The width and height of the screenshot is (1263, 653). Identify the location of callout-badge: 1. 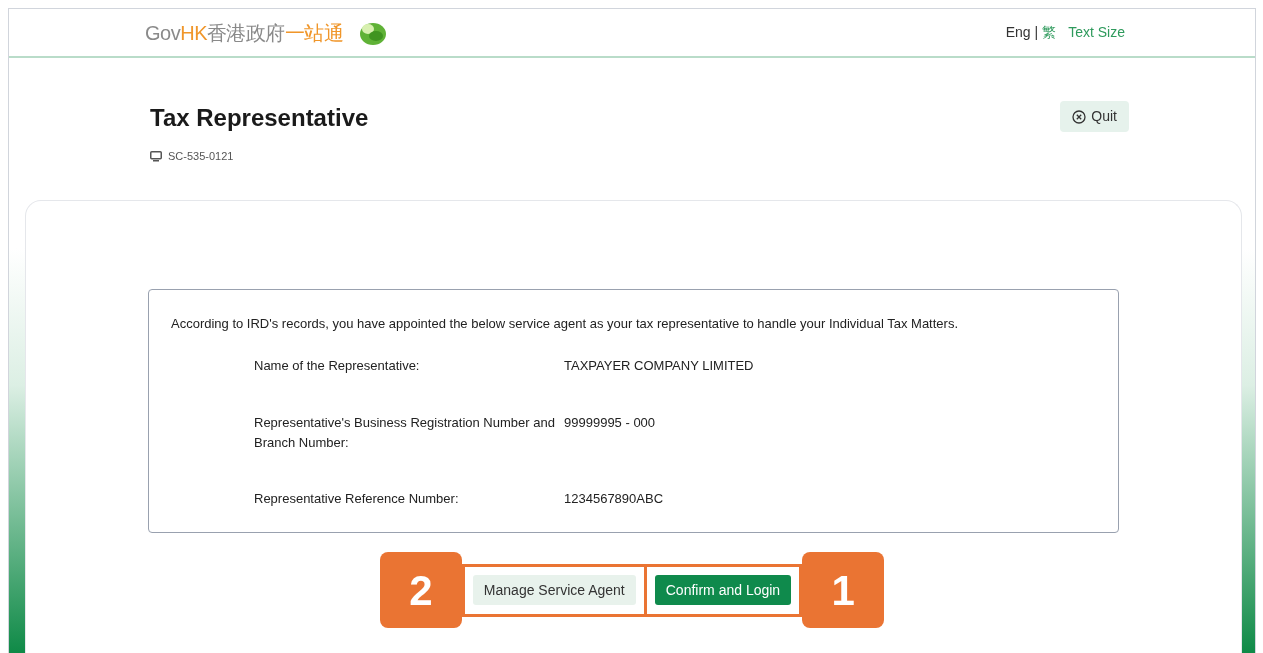
(843, 590).